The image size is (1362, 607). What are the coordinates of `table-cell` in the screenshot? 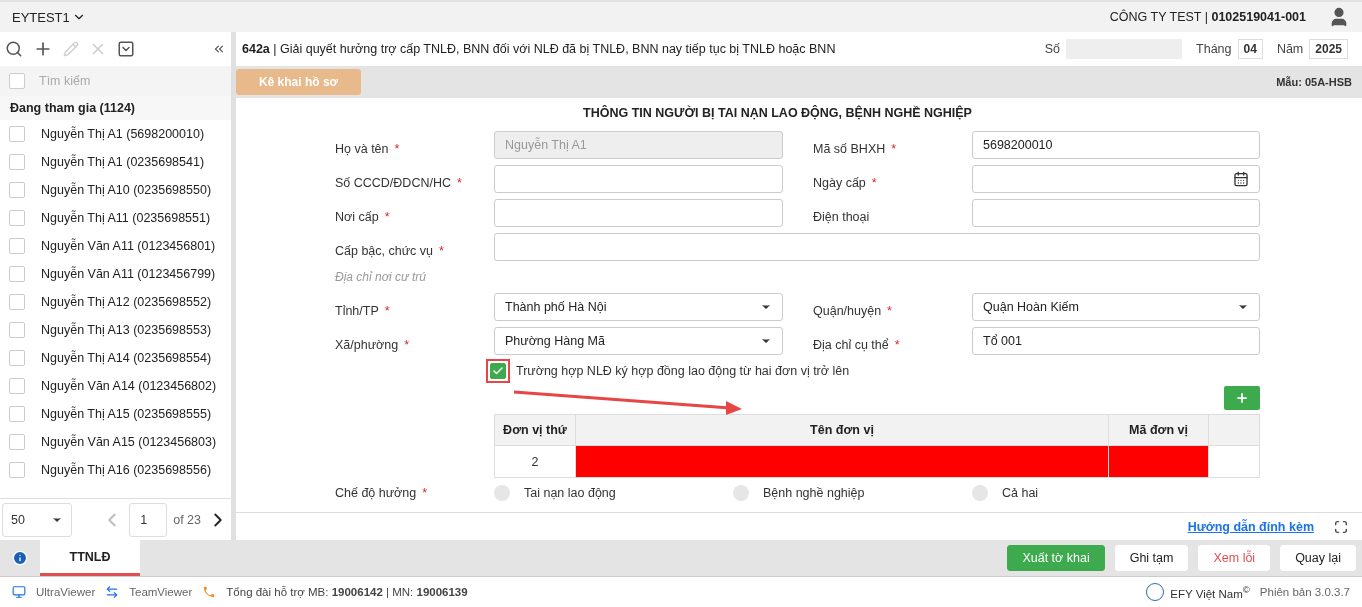 It's located at (1234, 461).